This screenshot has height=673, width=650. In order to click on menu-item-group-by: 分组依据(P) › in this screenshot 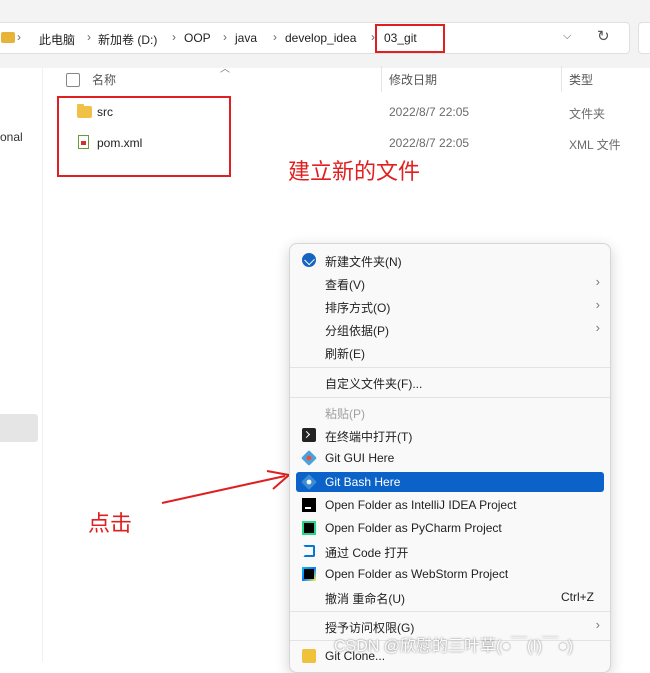, I will do `click(450, 329)`.